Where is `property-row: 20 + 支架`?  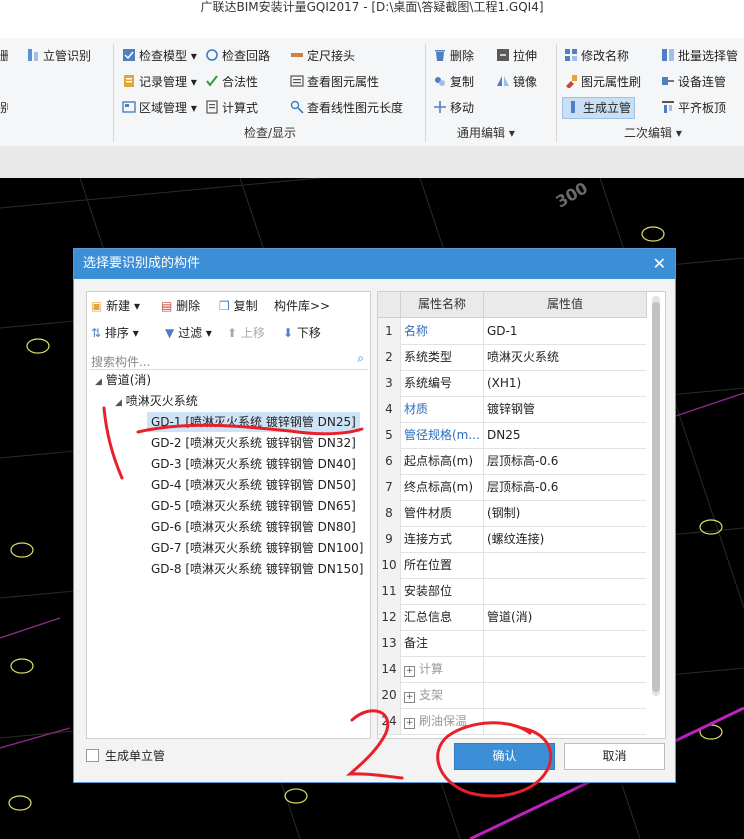
property-row: 20 + 支架 is located at coordinates (512, 695).